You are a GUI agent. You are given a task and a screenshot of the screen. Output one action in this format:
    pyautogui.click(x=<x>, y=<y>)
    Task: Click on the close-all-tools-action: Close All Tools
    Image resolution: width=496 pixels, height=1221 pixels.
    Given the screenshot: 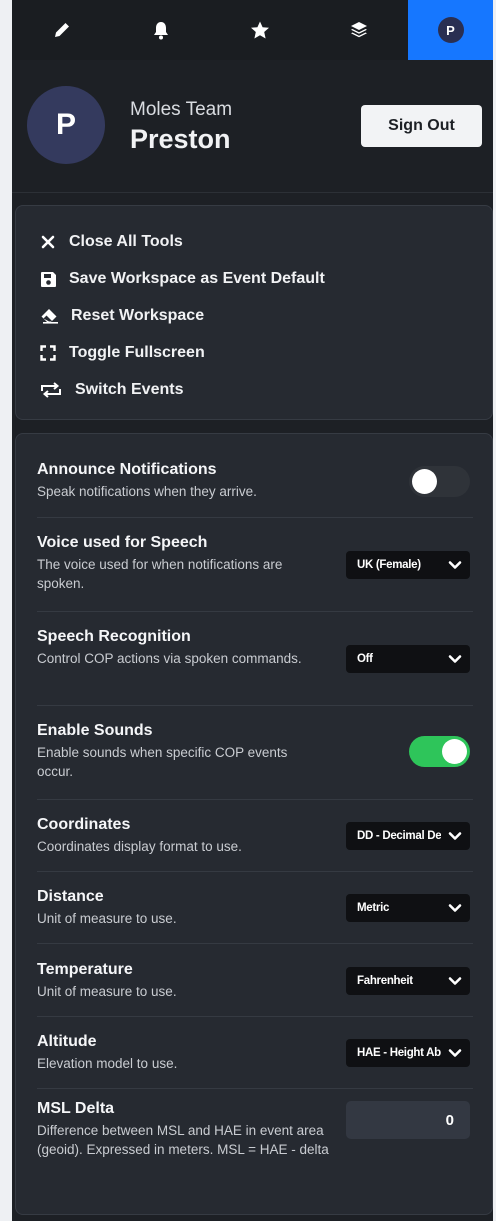 What is the action you would take?
    pyautogui.click(x=110, y=242)
    